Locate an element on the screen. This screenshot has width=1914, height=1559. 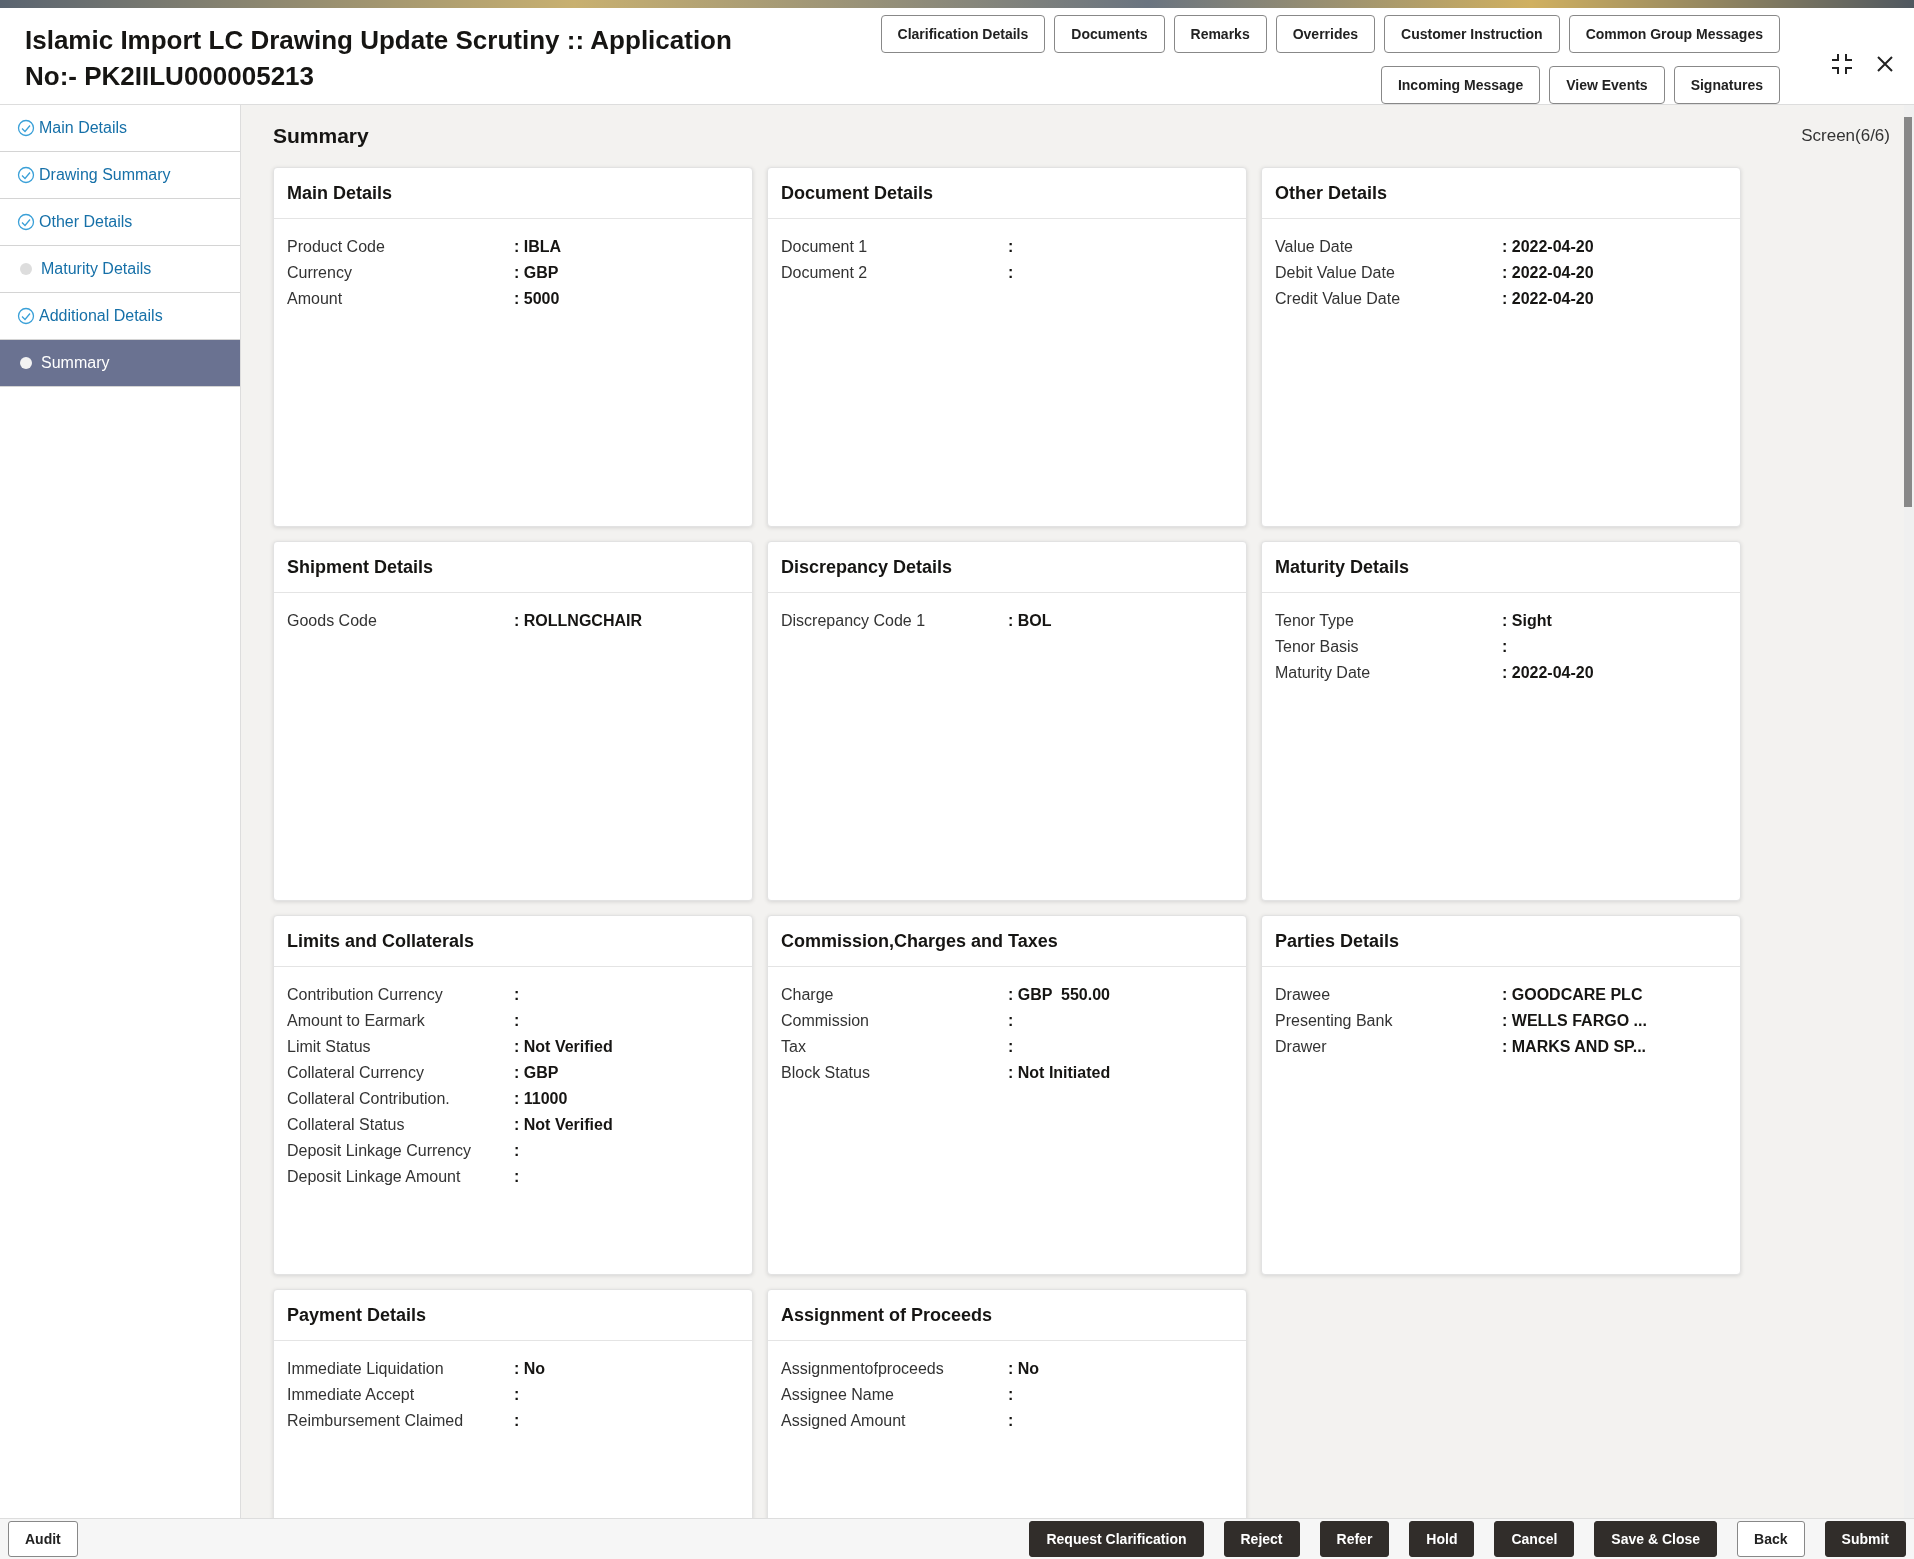
field-label: Commission is located at coordinates (825, 1021).